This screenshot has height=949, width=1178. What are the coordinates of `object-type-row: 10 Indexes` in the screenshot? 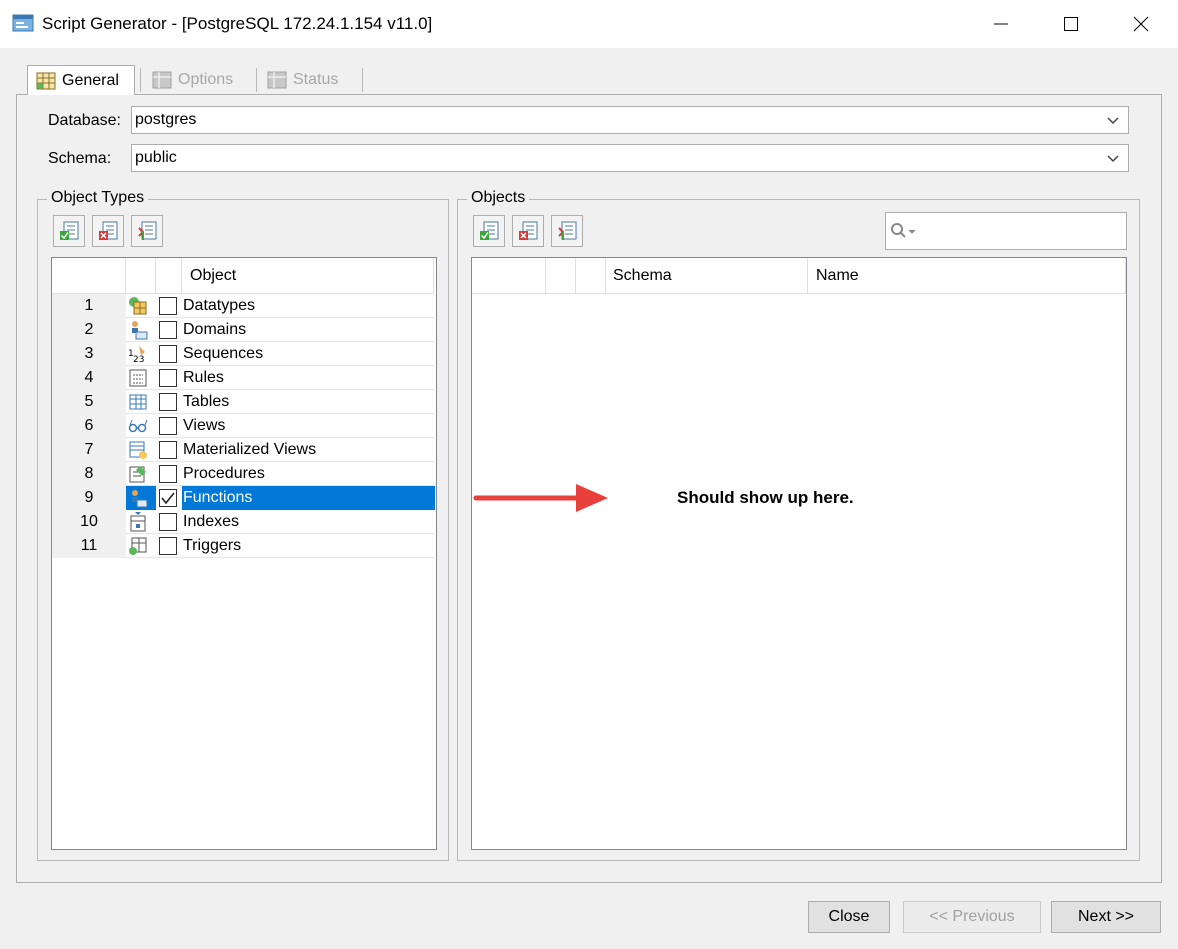 It's located at (243, 522).